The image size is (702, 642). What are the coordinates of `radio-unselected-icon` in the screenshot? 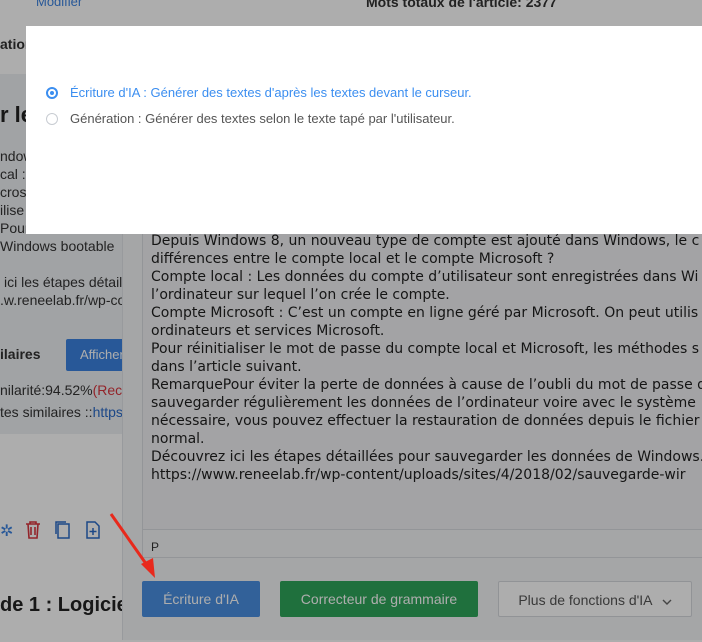 It's located at (52, 119).